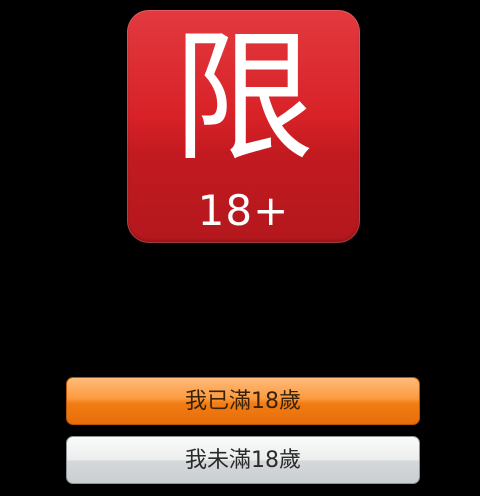 This screenshot has width=480, height=496. What do you see at coordinates (243, 98) in the screenshot?
I see `restricted-glyph: 限` at bounding box center [243, 98].